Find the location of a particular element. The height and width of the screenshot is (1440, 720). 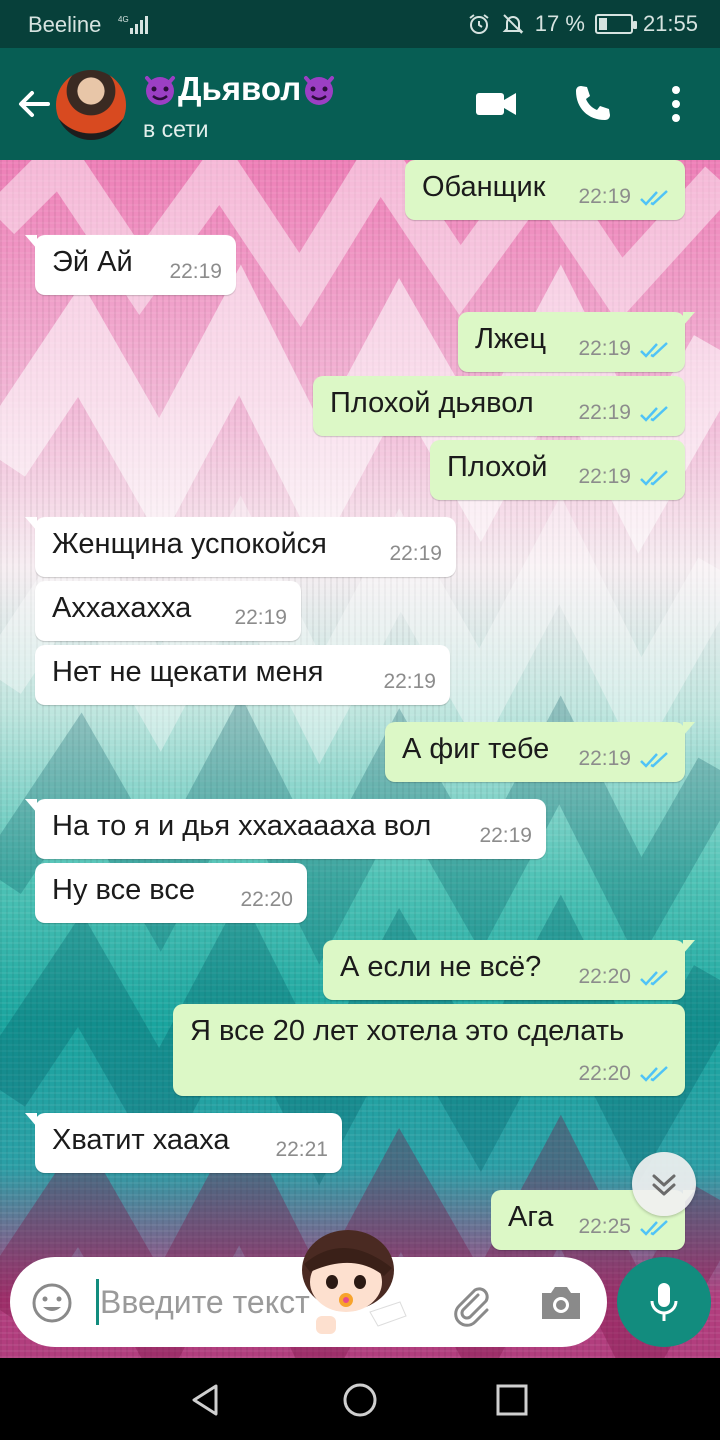

chat-header: Дьявол в сети is located at coordinates (360, 104).